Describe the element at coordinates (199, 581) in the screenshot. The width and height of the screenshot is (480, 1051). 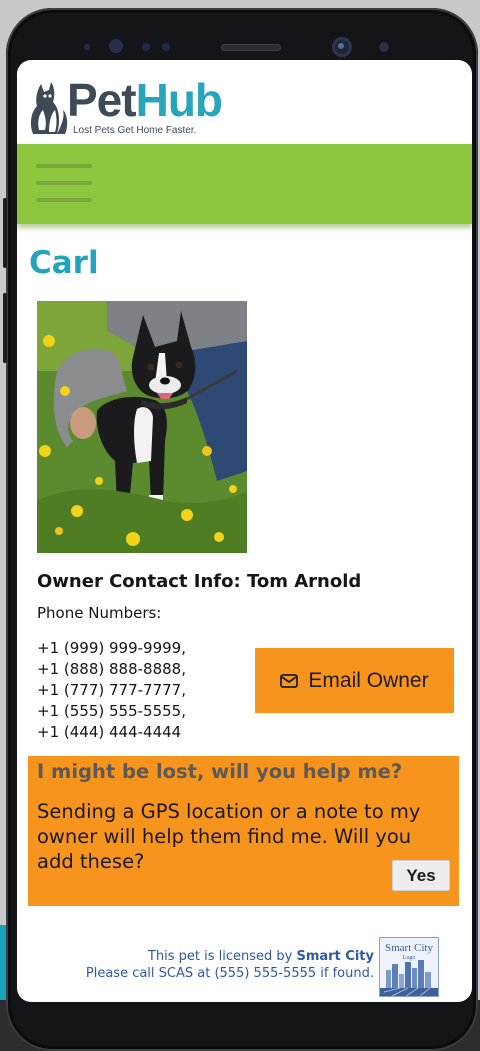
I see `owner-contact-heading: Owner Contact Info: Tom Arnold` at that location.